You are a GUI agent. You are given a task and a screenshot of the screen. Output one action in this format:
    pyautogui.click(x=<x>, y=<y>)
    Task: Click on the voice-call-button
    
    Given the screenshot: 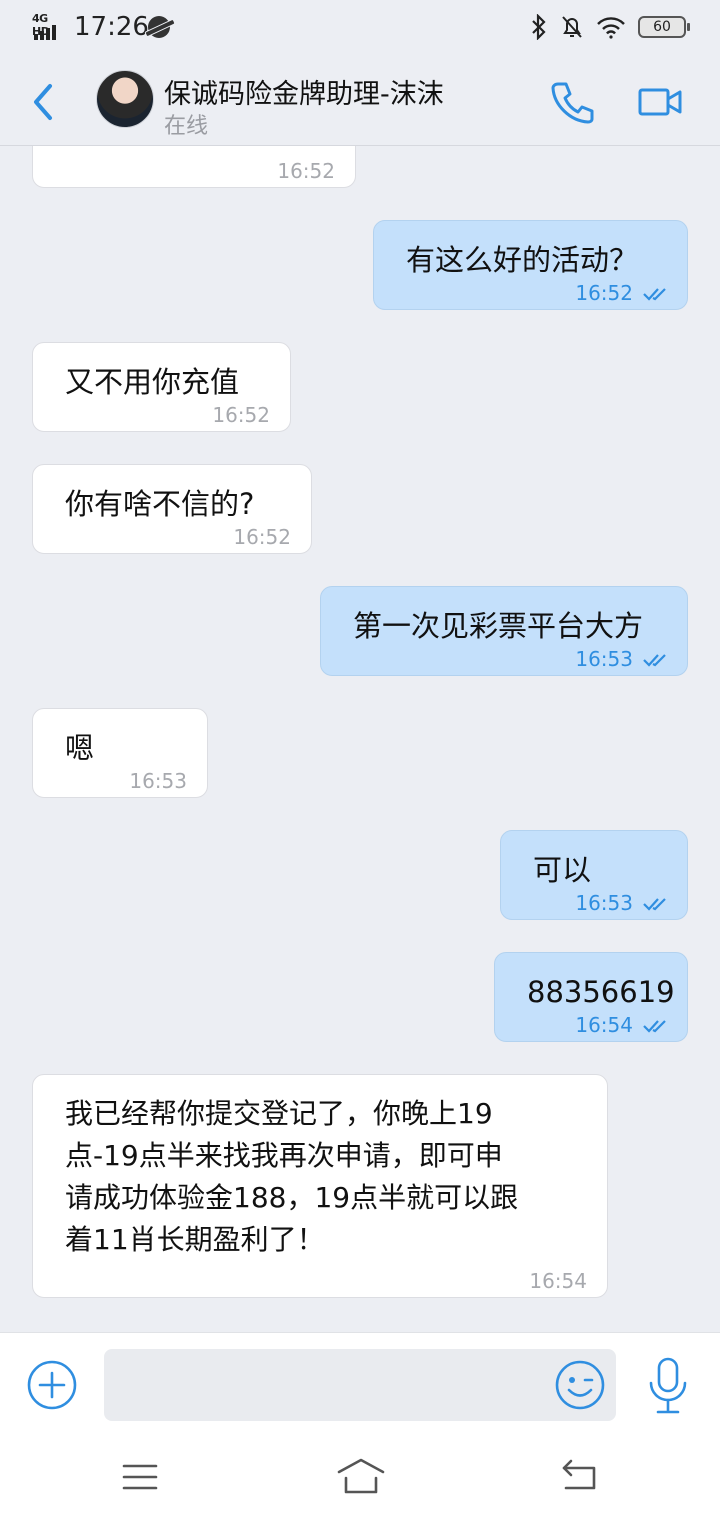 What is the action you would take?
    pyautogui.click(x=572, y=102)
    